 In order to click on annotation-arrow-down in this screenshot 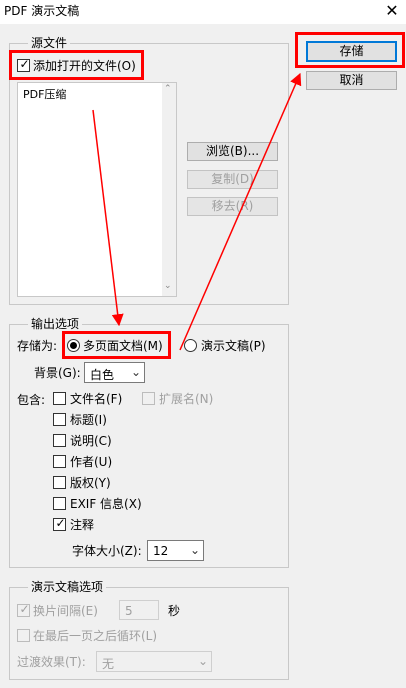, I will do `click(108, 218)`.